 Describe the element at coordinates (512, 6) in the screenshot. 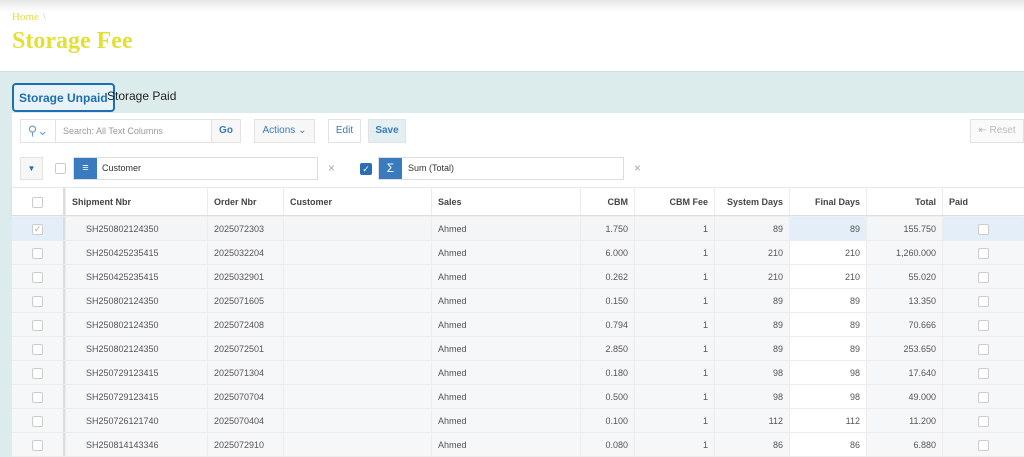

I see `top-shadow` at that location.